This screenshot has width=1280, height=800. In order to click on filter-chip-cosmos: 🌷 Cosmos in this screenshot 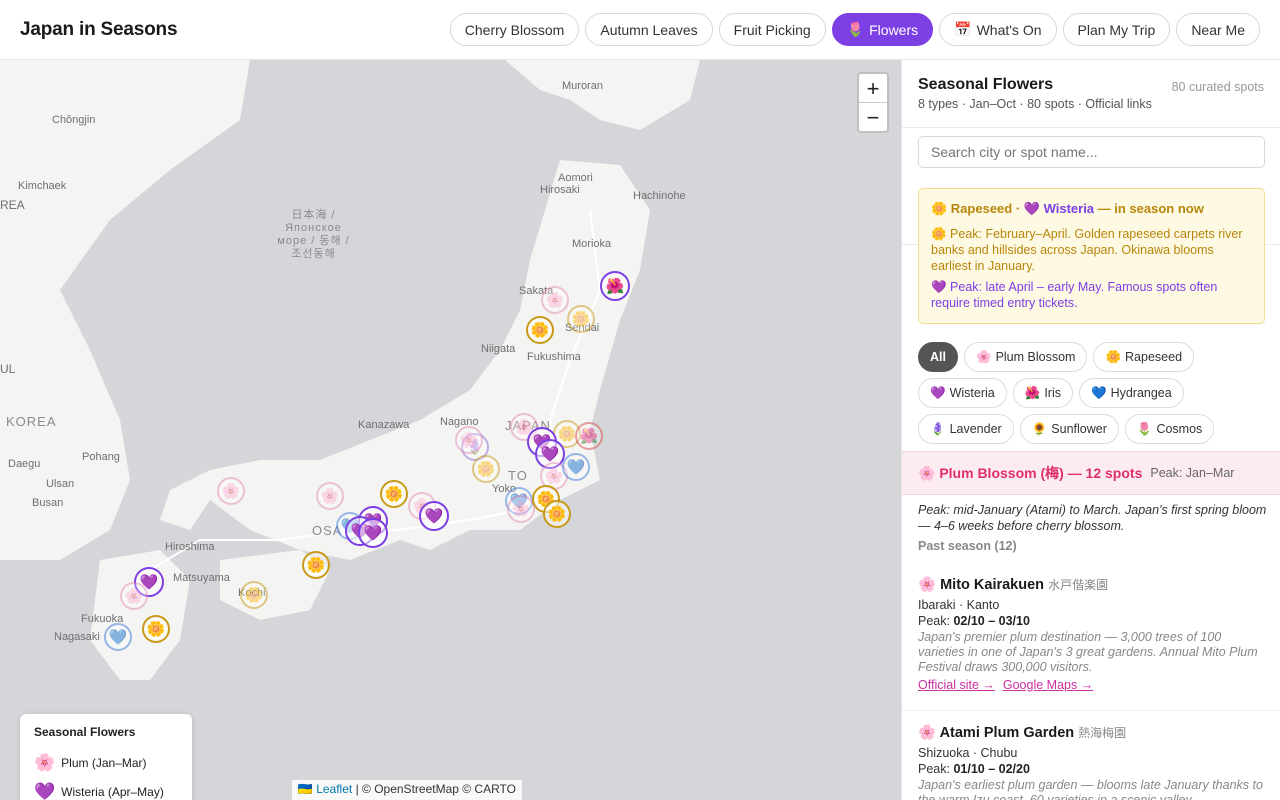, I will do `click(1169, 429)`.